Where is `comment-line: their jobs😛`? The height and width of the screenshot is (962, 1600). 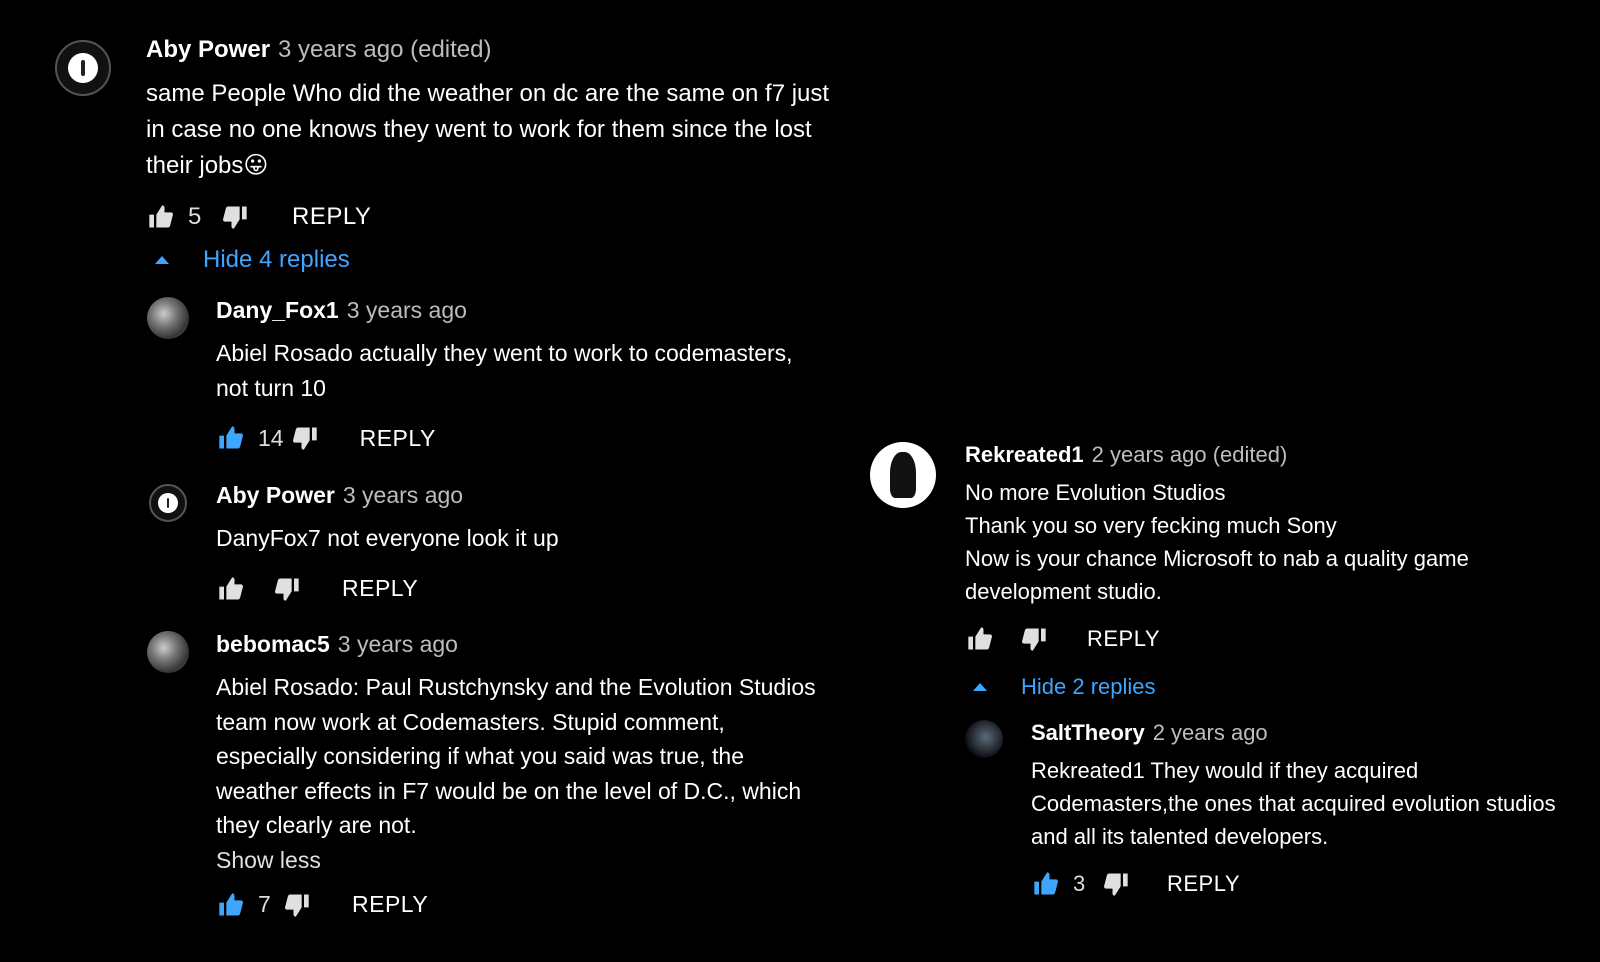
comment-line: their jobs😛 is located at coordinates (207, 165).